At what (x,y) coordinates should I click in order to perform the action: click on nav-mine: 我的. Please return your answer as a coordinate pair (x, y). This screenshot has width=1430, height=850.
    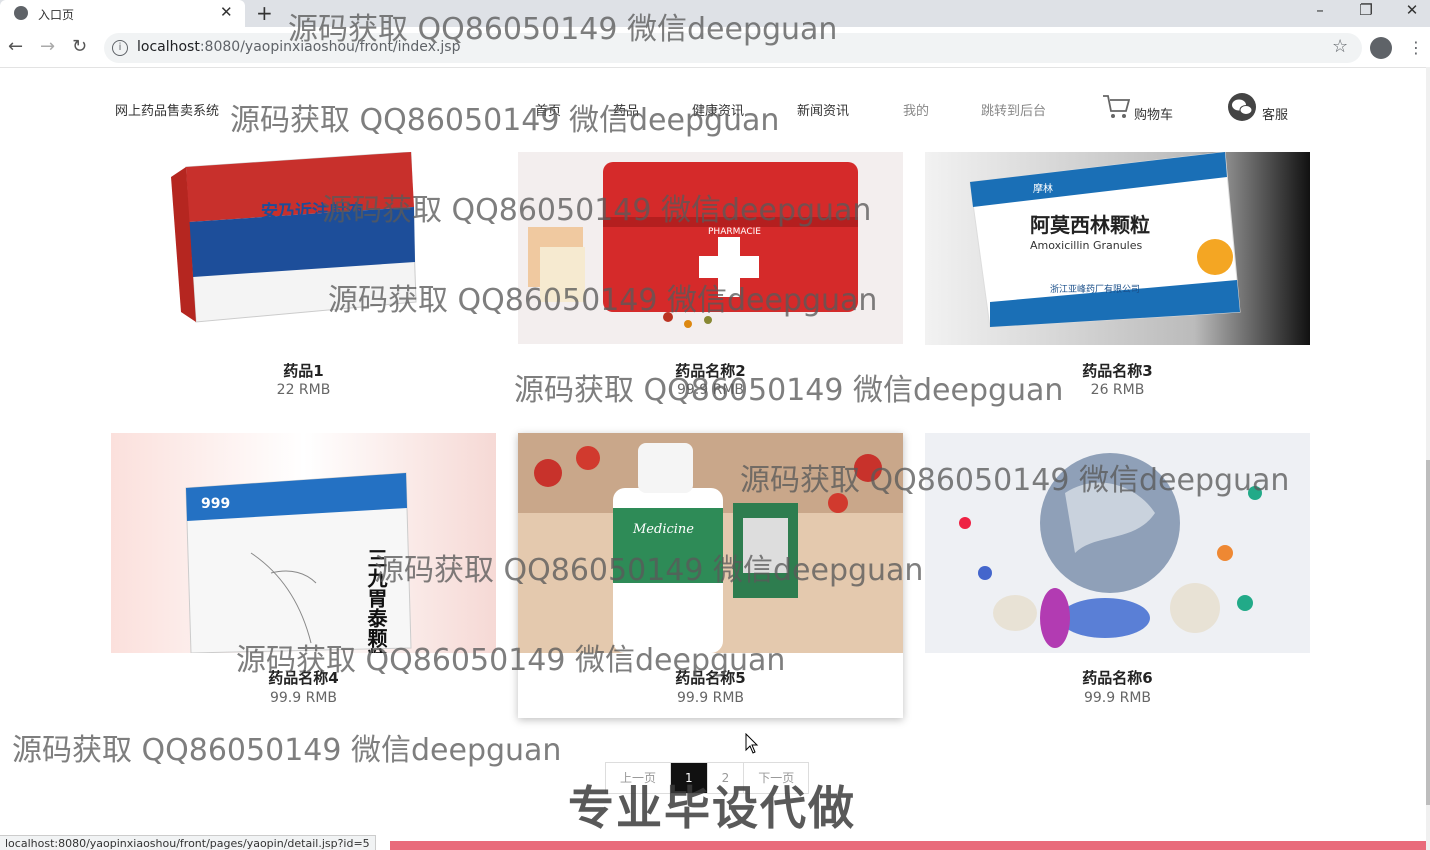
    Looking at the image, I should click on (916, 109).